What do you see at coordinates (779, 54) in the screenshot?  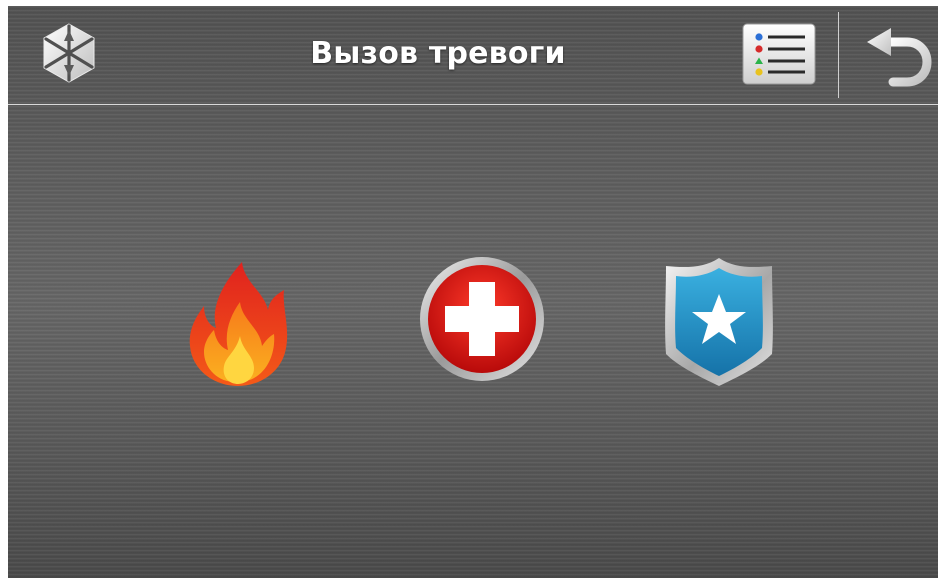 I see `list-menu-icon` at bounding box center [779, 54].